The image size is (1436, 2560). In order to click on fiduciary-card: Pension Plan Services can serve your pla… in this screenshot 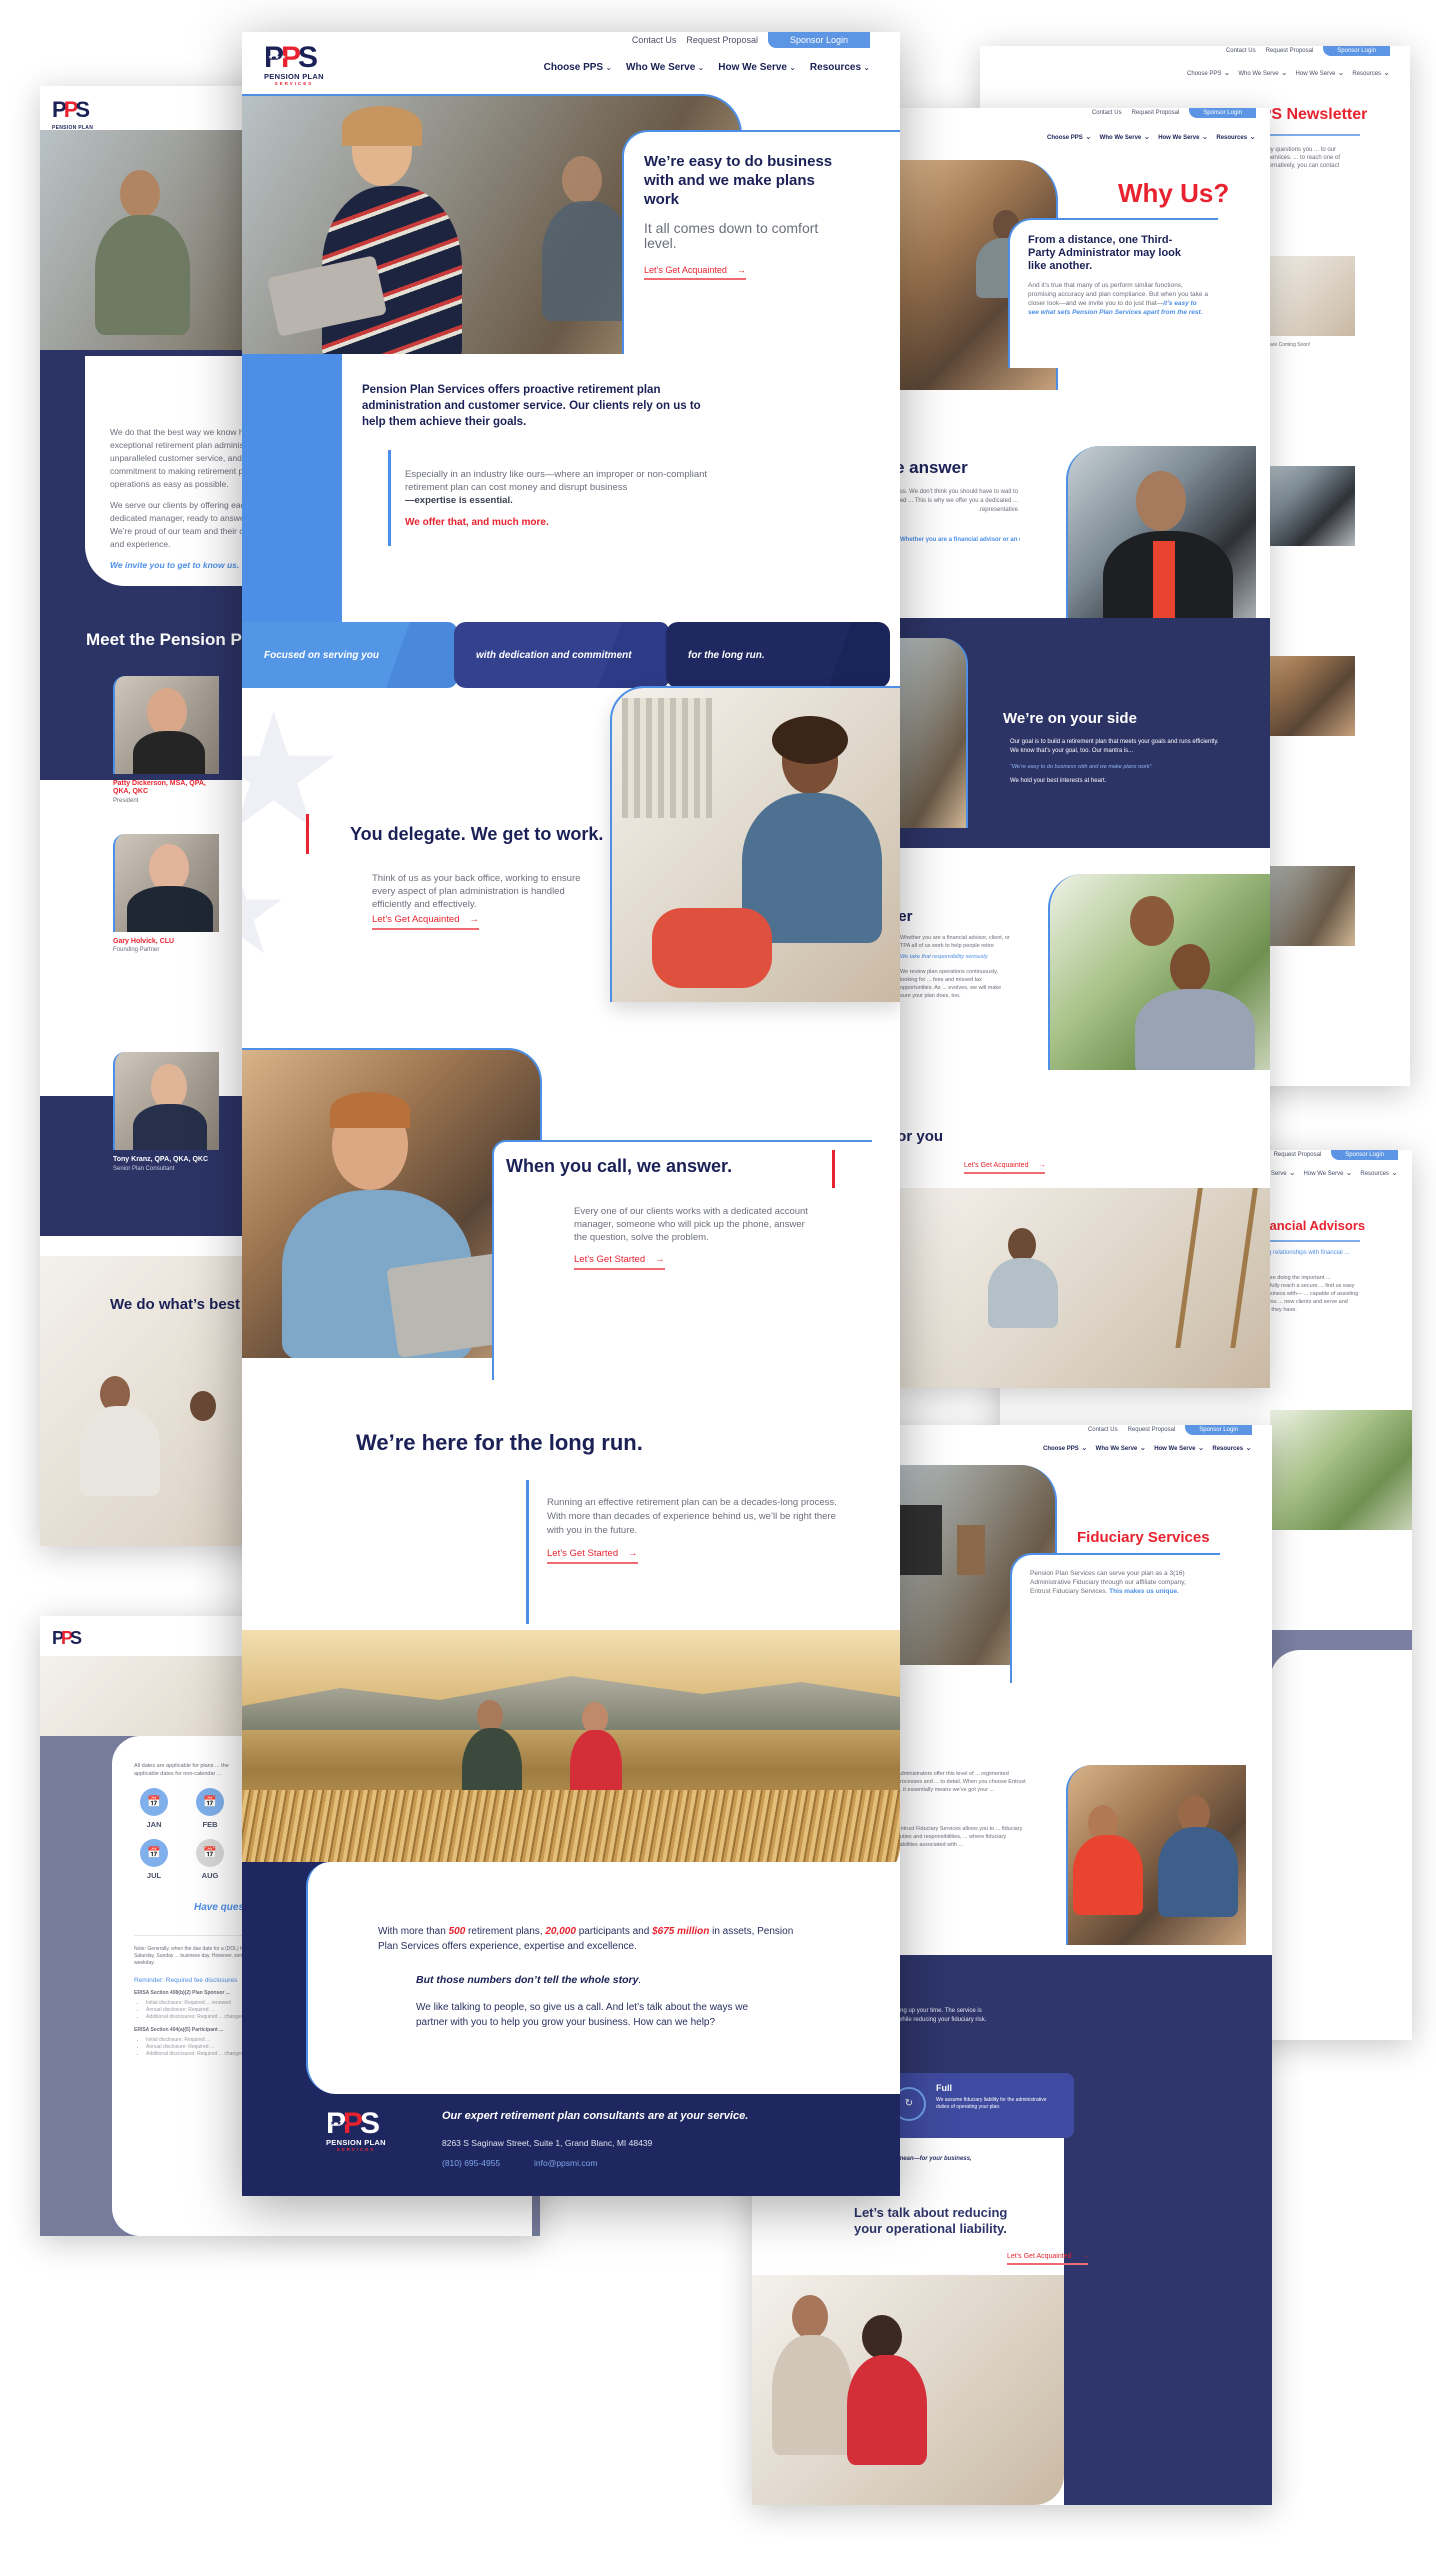, I will do `click(1115, 1618)`.